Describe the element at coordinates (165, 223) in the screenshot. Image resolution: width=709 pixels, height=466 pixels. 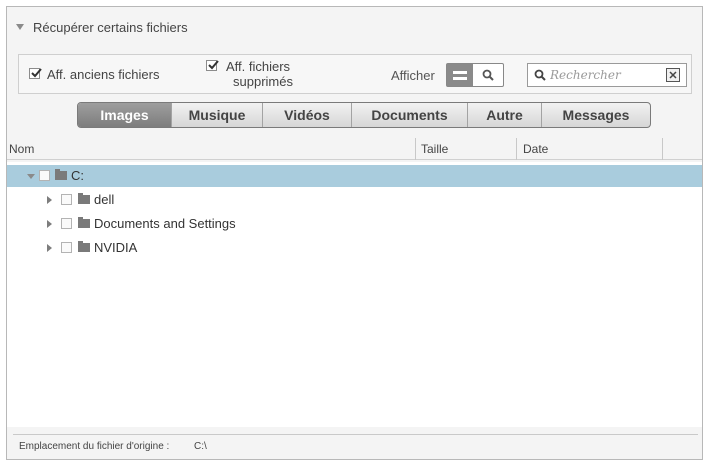
I see `tree-row-label: Documents and Settings` at that location.